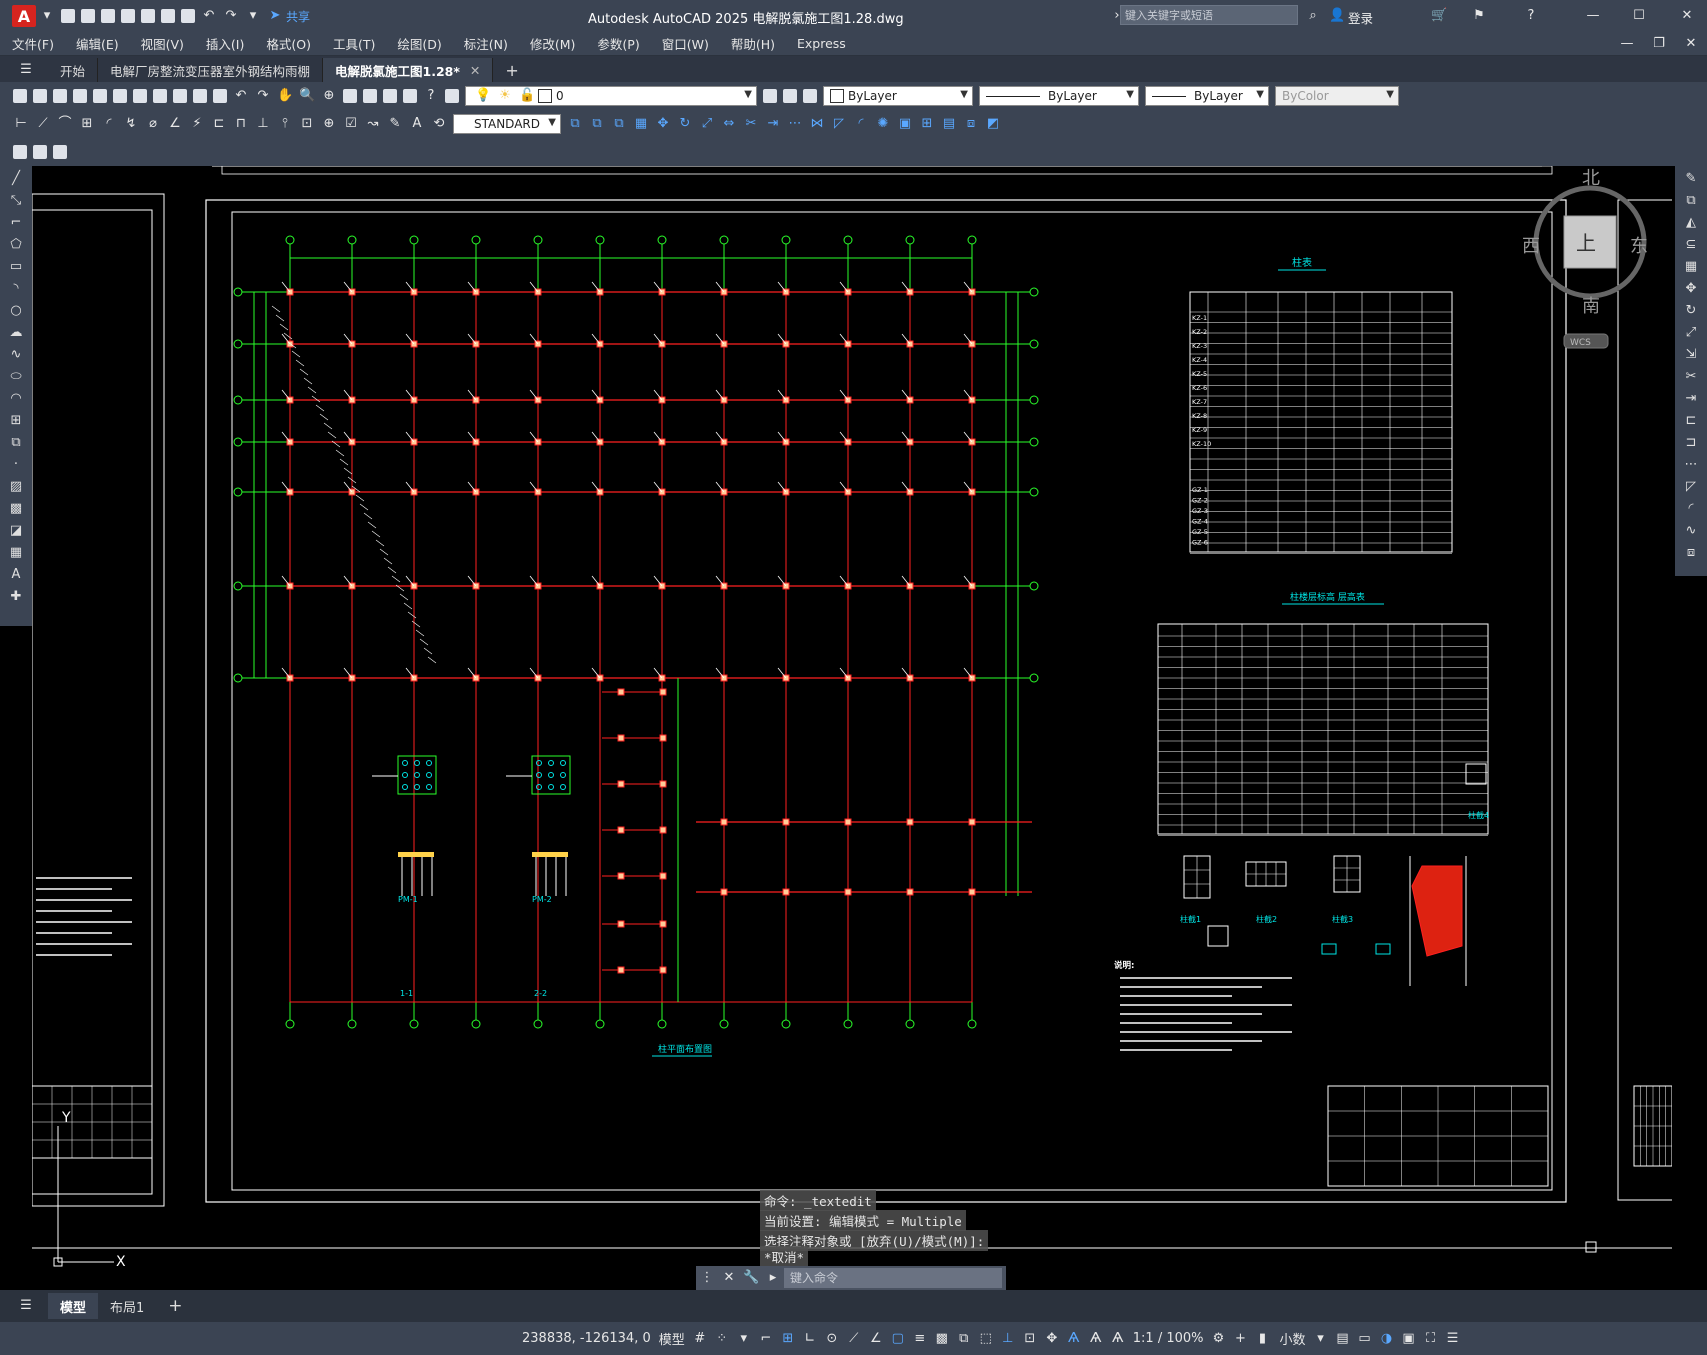  Describe the element at coordinates (452, 96) in the screenshot. I see `layer-properties-icon` at that location.